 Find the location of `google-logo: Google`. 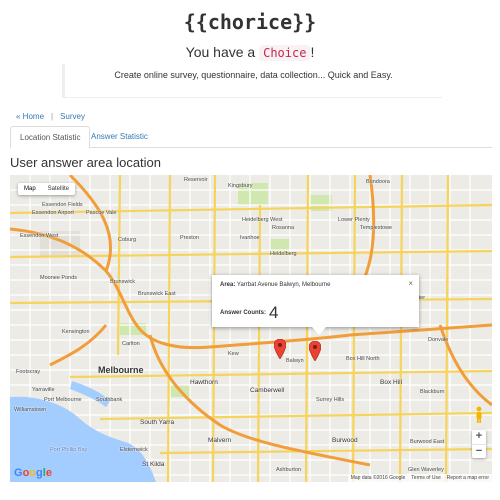

google-logo: Google is located at coordinates (33, 473).